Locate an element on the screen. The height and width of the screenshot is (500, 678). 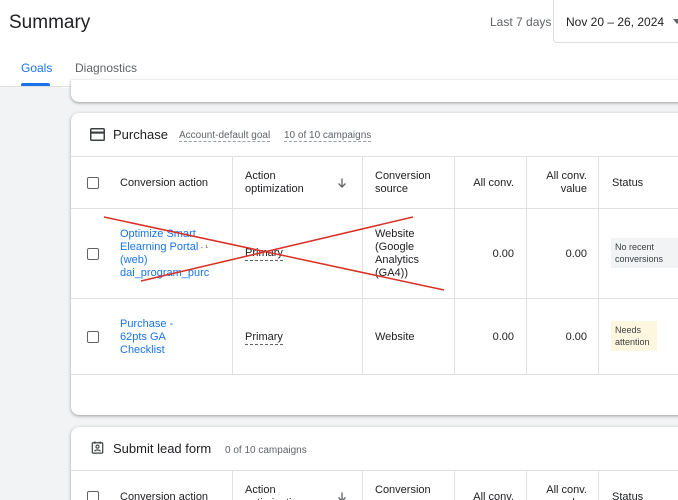
conversion-action-suffix: - ¹ is located at coordinates (203, 247).